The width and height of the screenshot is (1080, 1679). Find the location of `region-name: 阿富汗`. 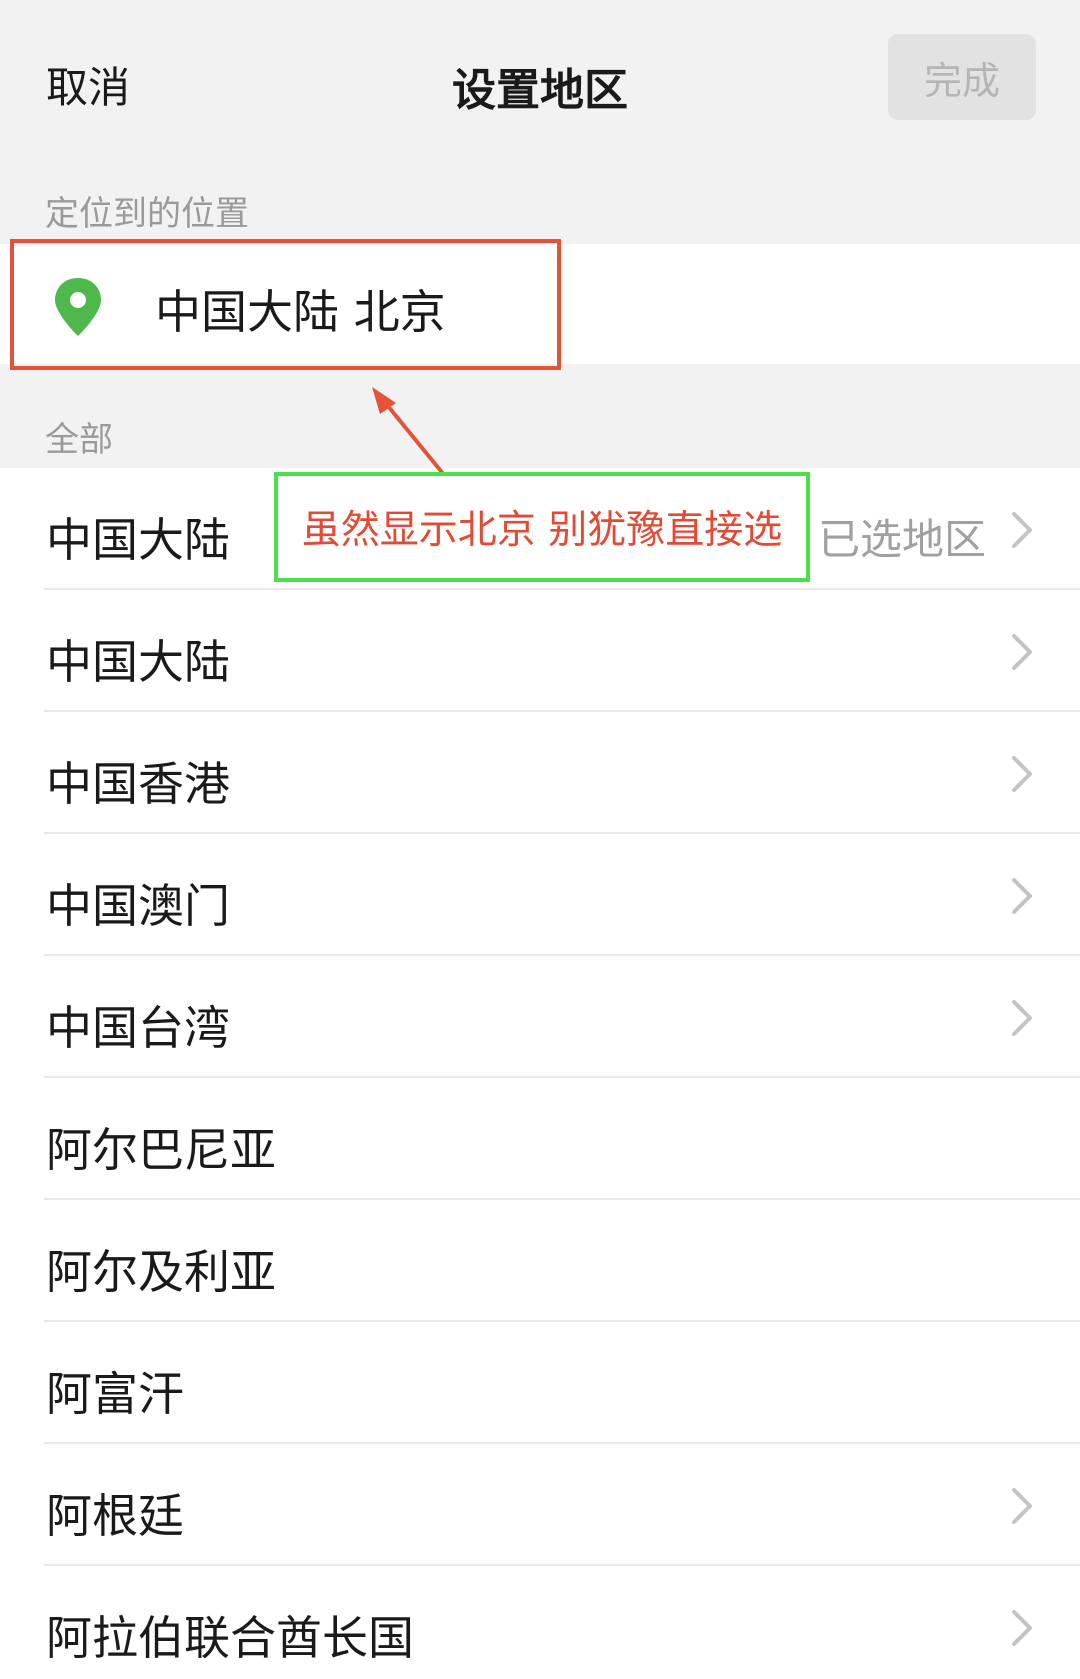

region-name: 阿富汗 is located at coordinates (115, 1394).